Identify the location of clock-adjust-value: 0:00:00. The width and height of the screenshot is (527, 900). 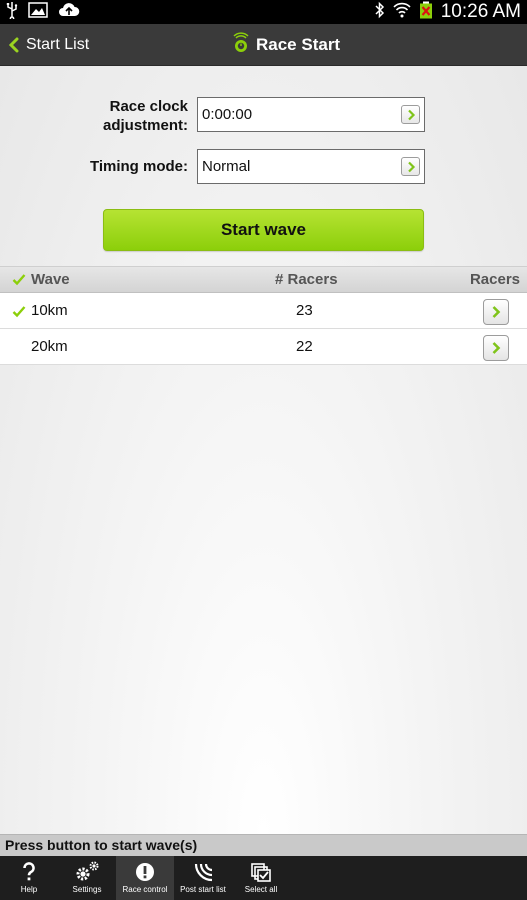
(227, 114).